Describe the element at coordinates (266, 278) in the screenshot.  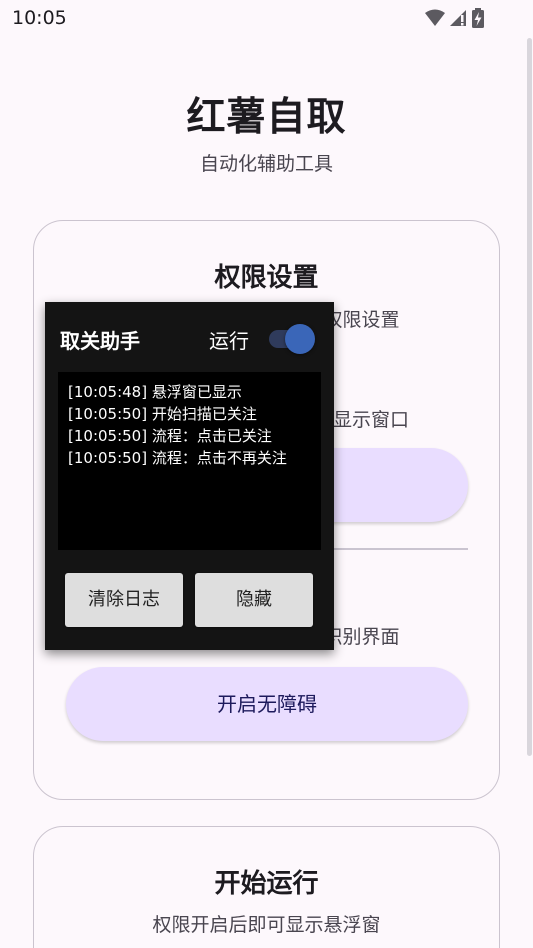
I see `permissions-card-title: 权限设置` at that location.